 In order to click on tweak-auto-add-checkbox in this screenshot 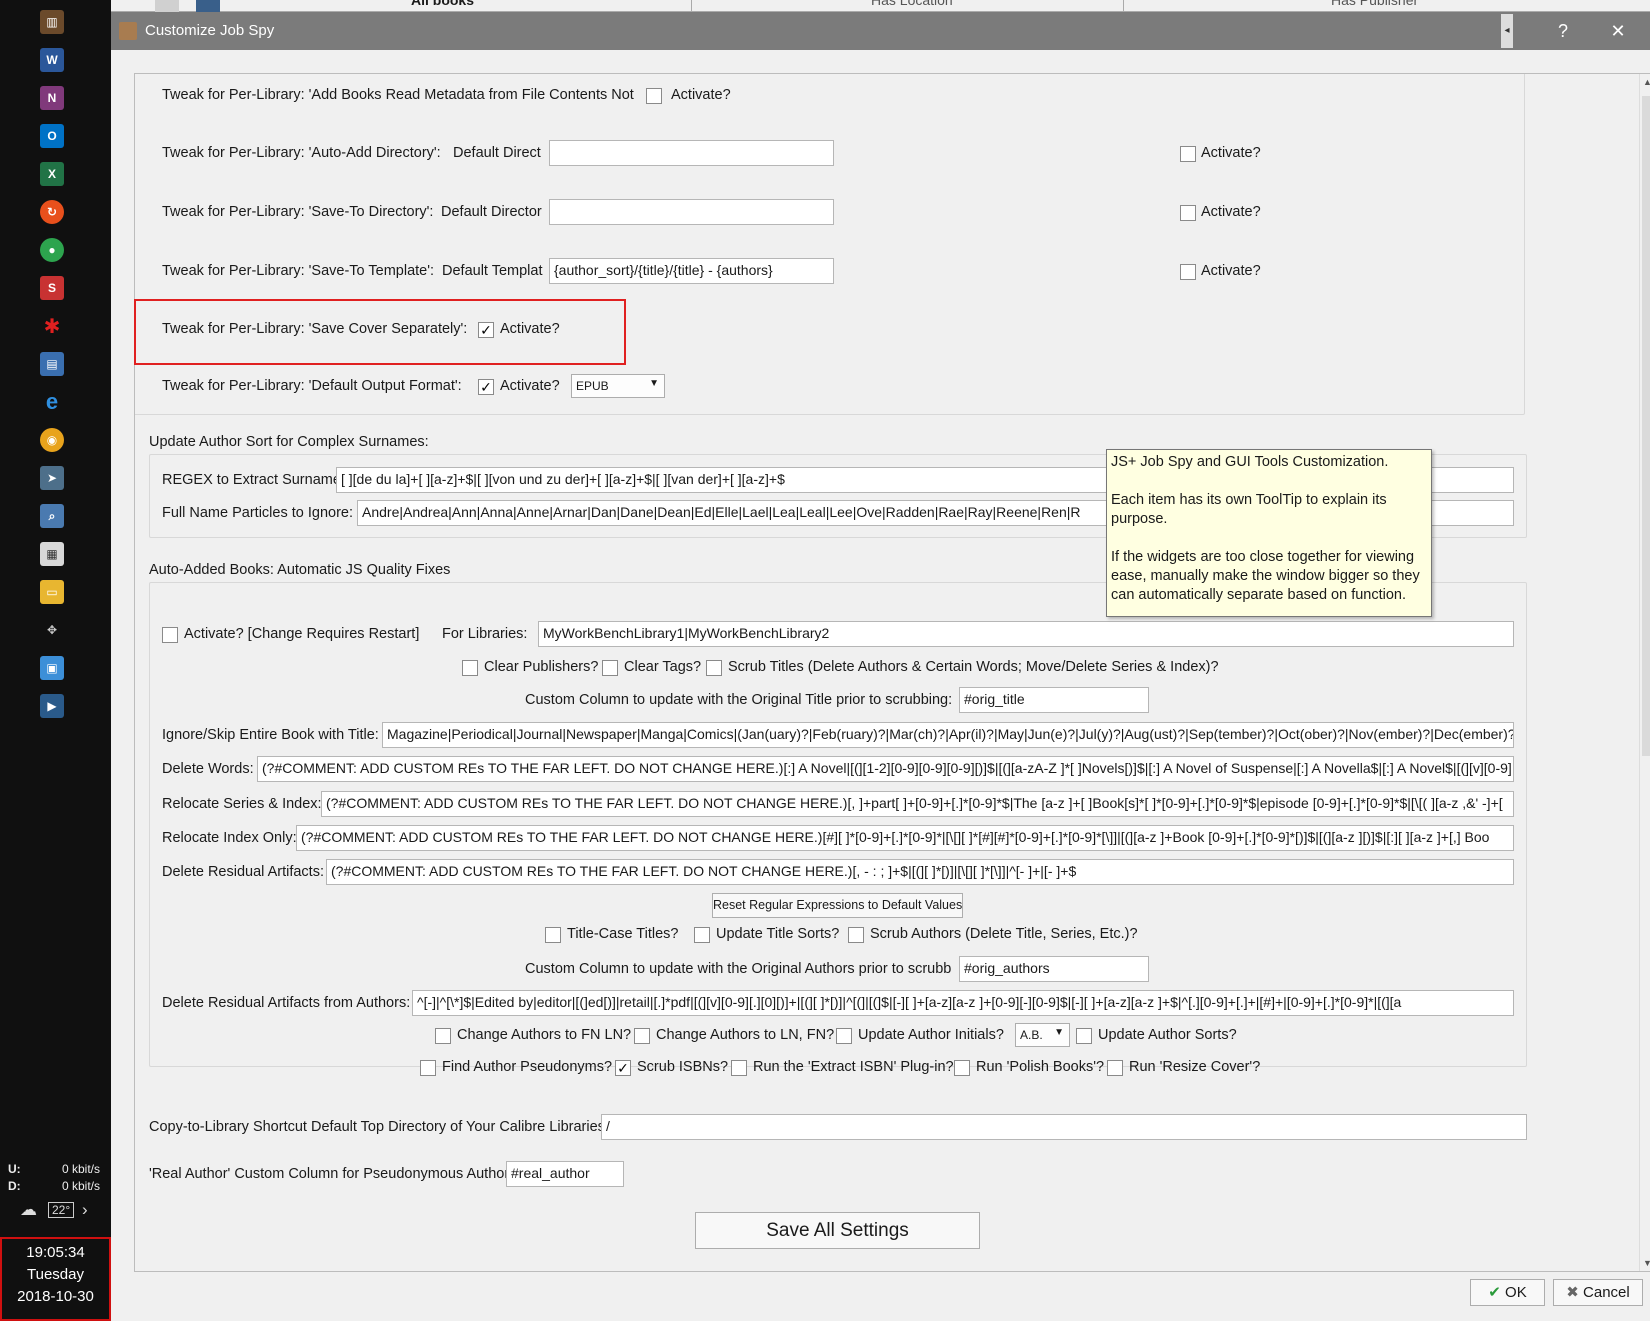, I will do `click(1188, 154)`.